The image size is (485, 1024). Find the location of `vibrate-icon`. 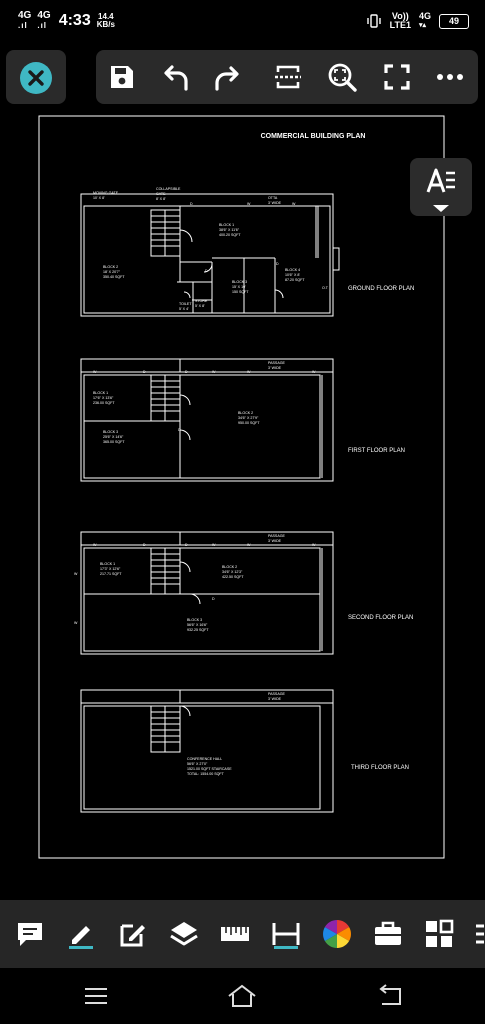

vibrate-icon is located at coordinates (373, 21).